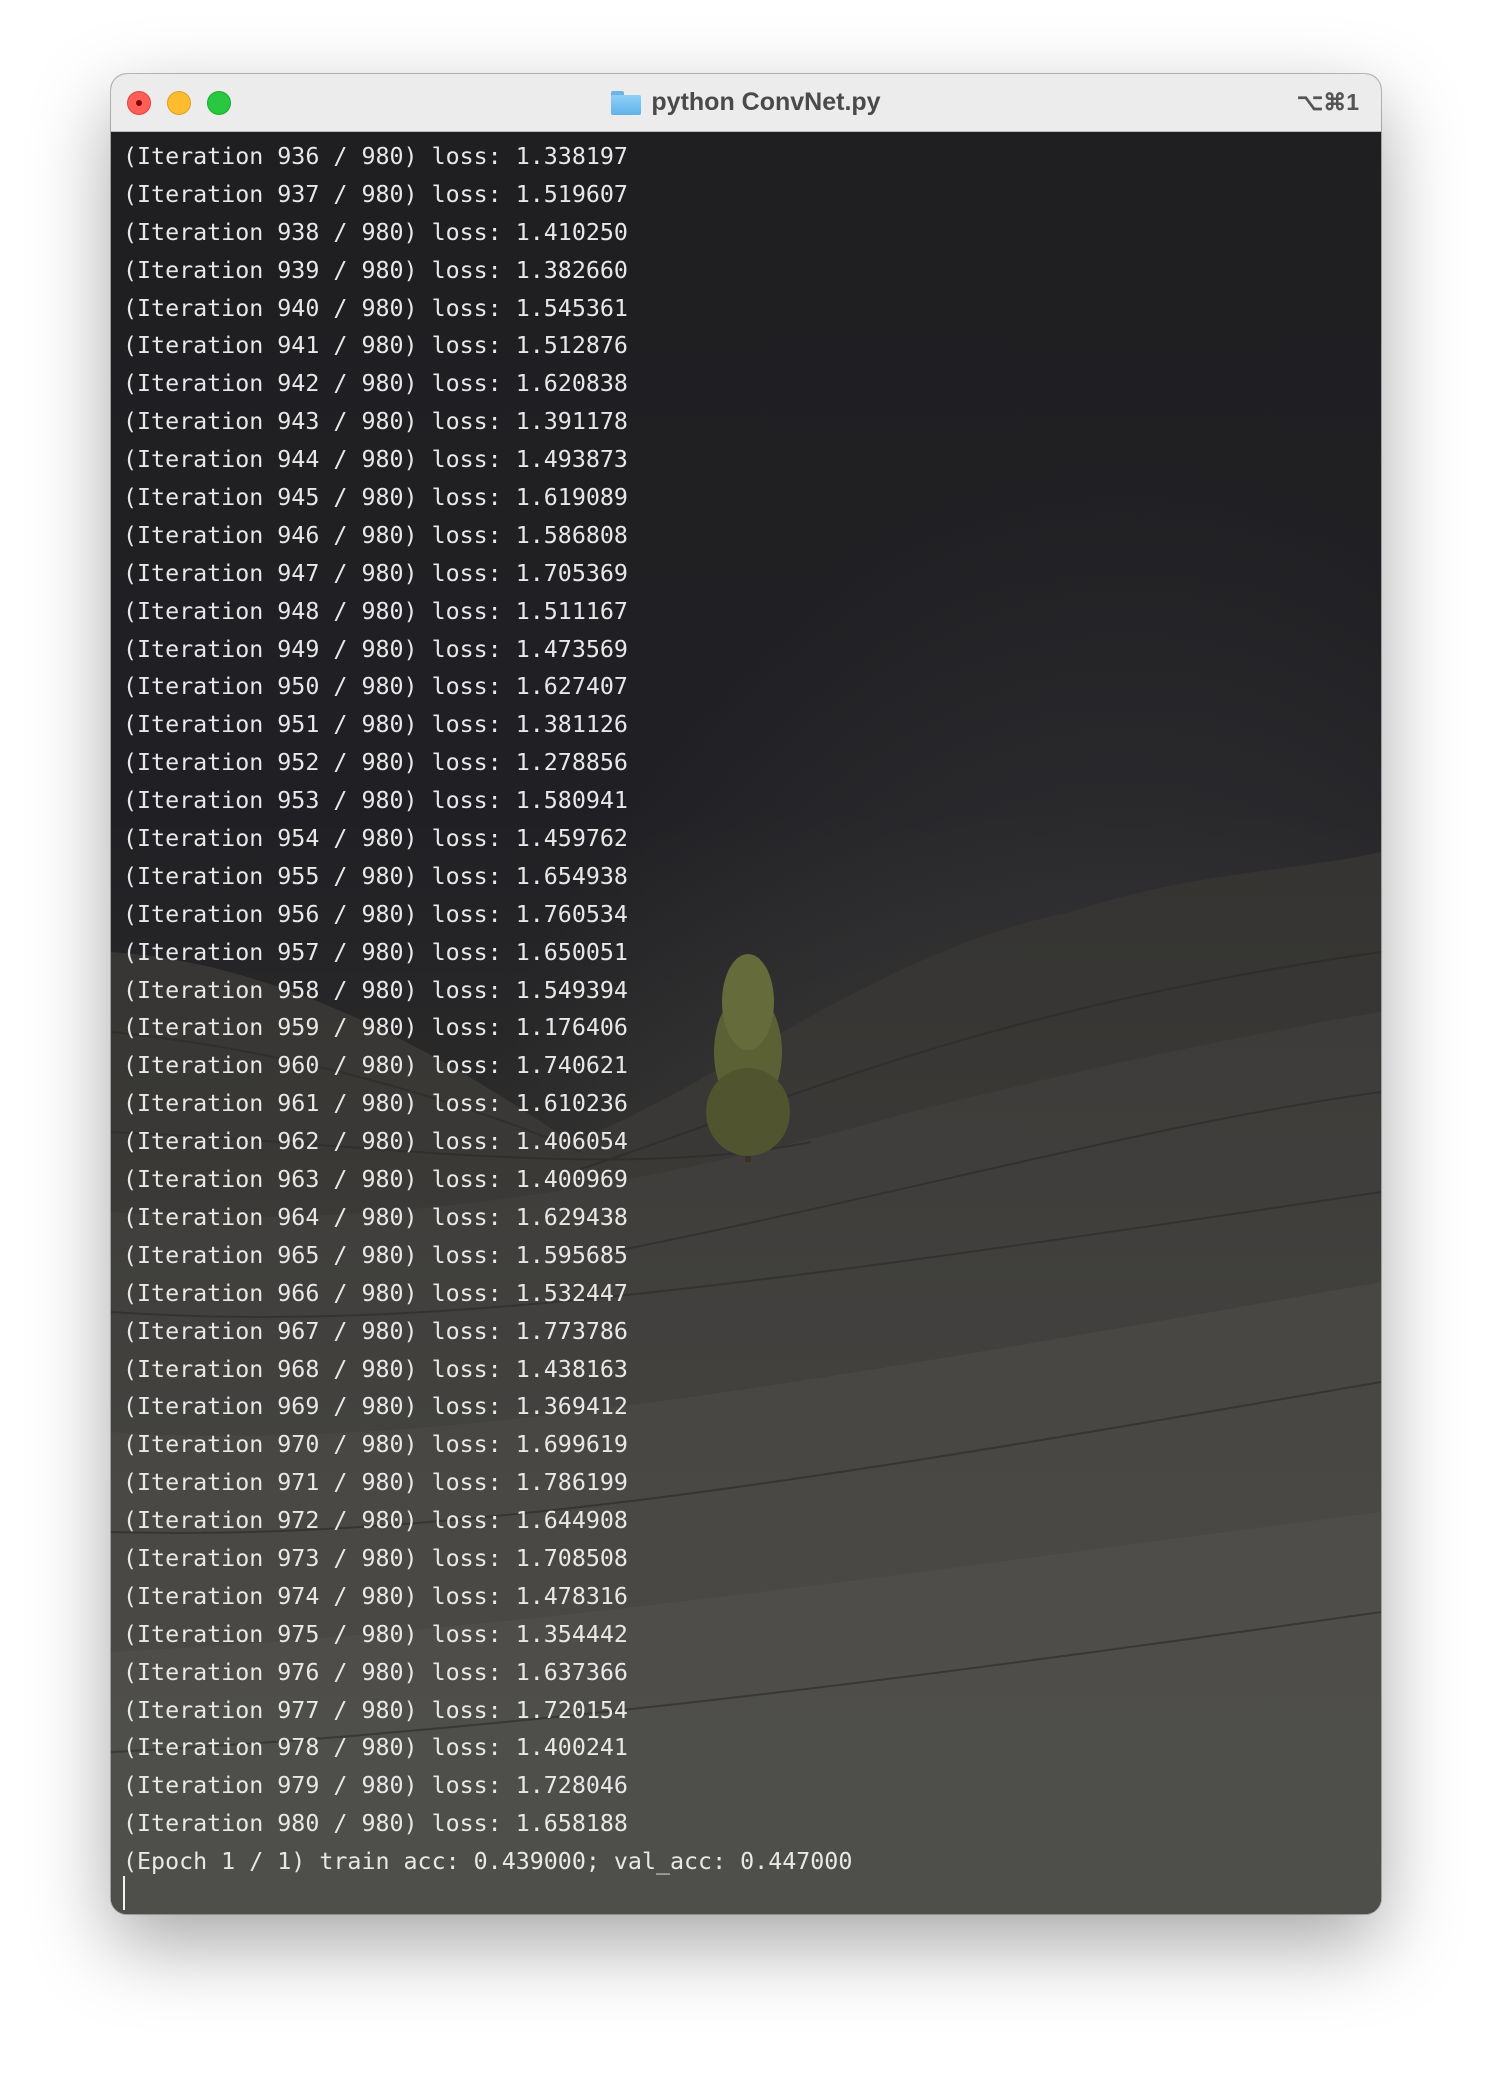  I want to click on title-bar: python ConvNet.py ⌥⌘1, so click(746, 103).